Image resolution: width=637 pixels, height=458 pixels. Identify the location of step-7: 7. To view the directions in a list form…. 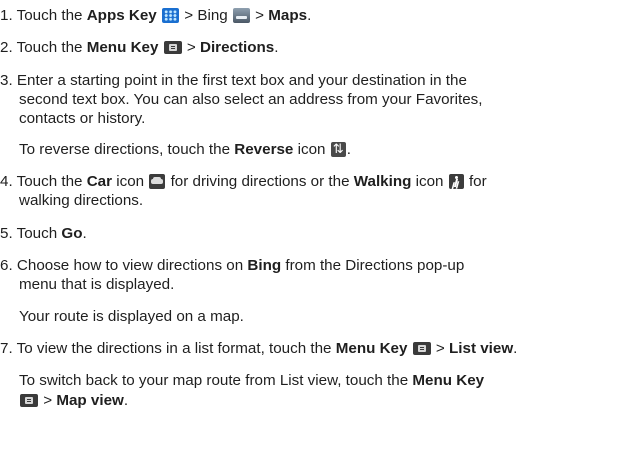
(258, 348).